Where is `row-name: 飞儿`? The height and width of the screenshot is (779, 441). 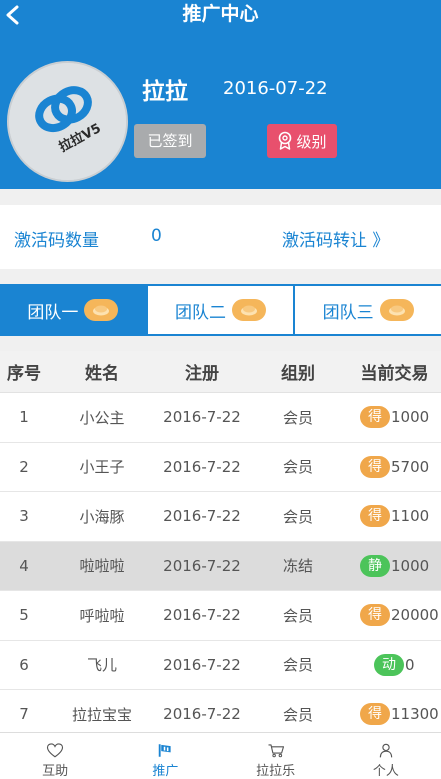
row-name: 飞儿 is located at coordinates (101, 665).